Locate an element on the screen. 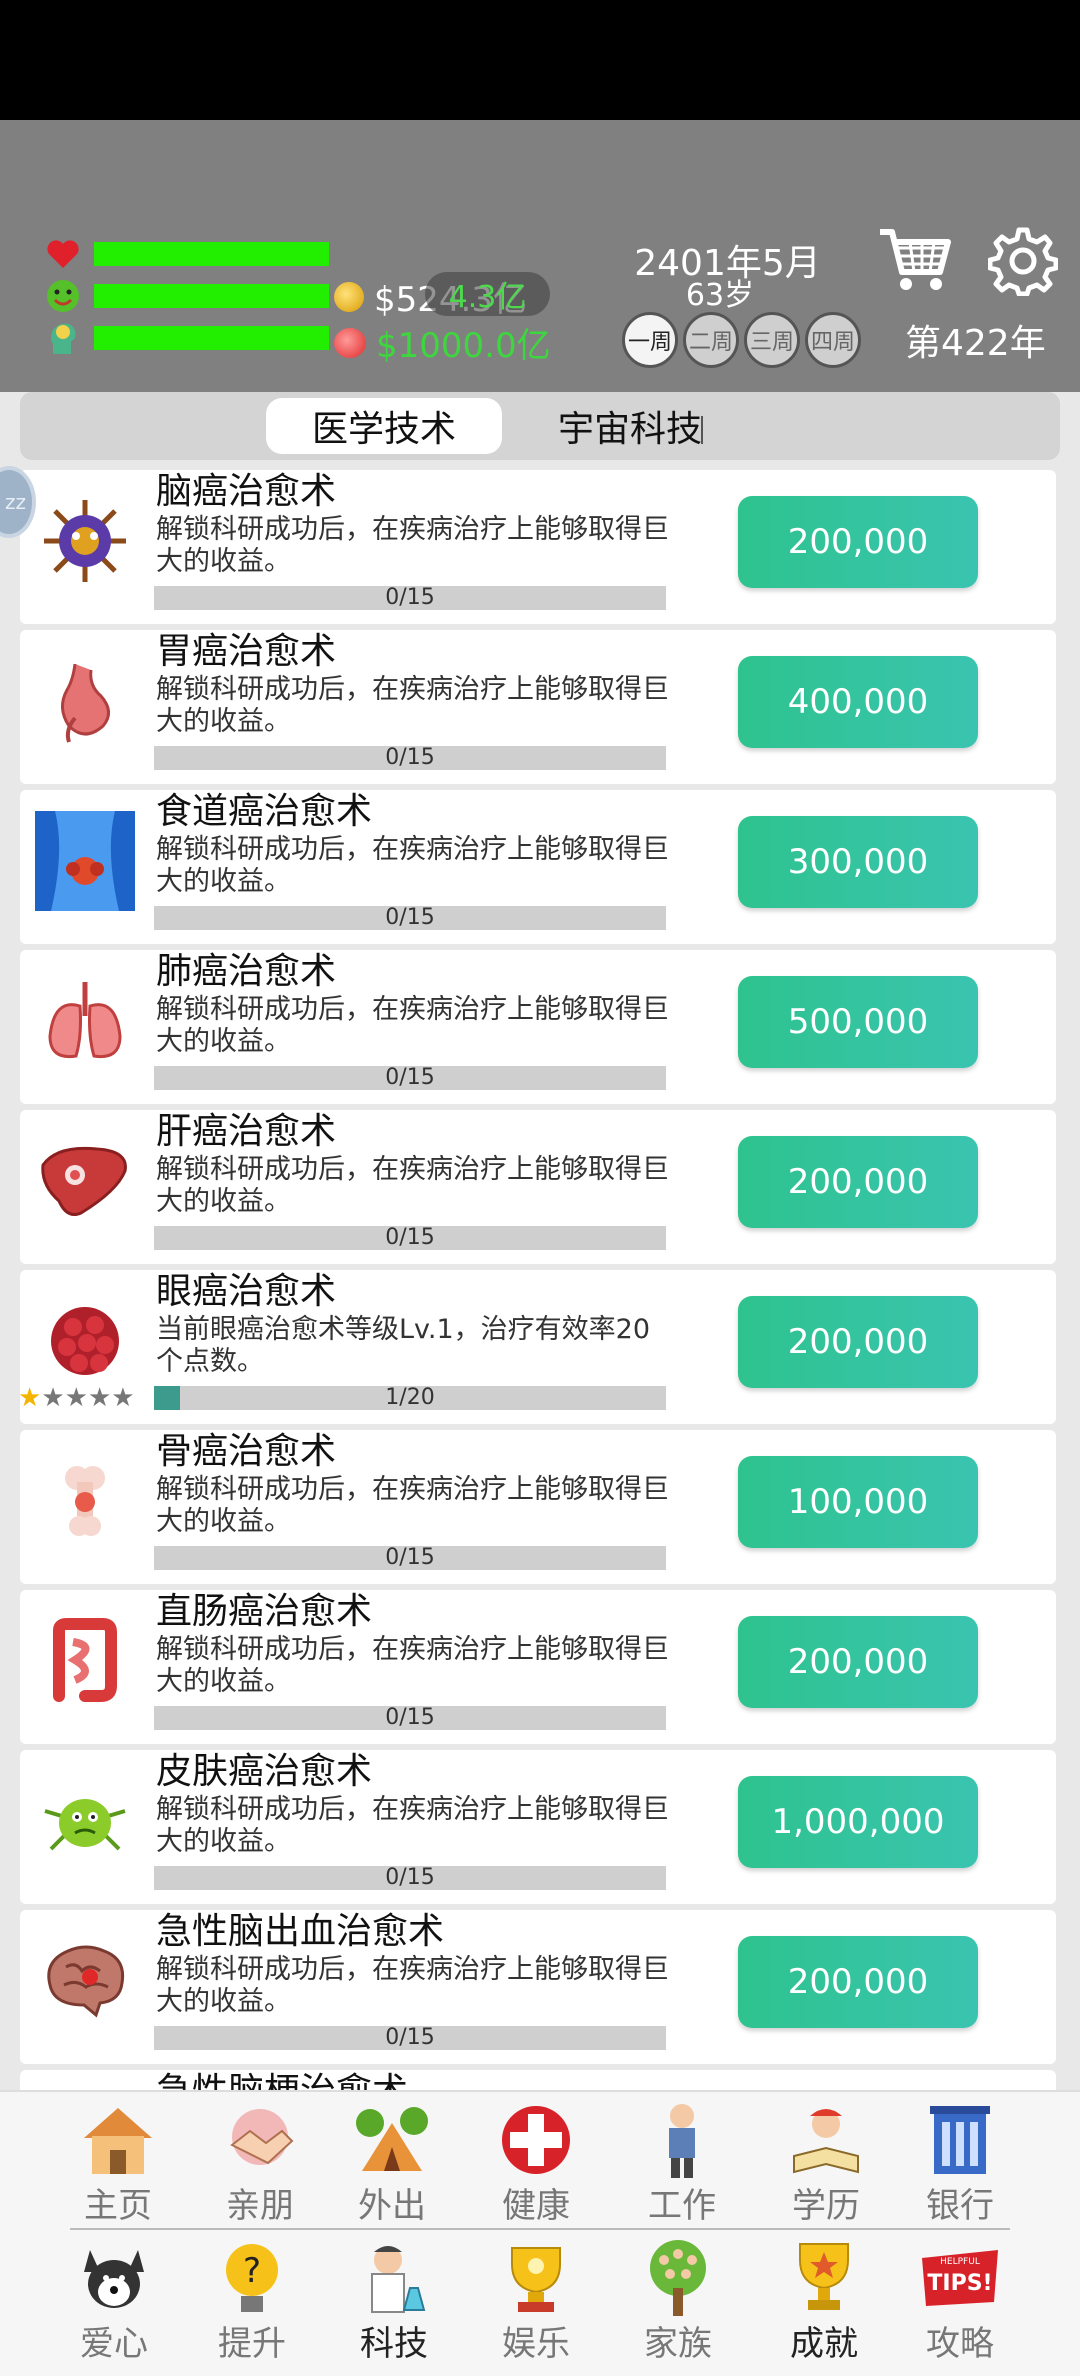 The image size is (1080, 2376). nav-label: 家族 is located at coordinates (678, 2344).